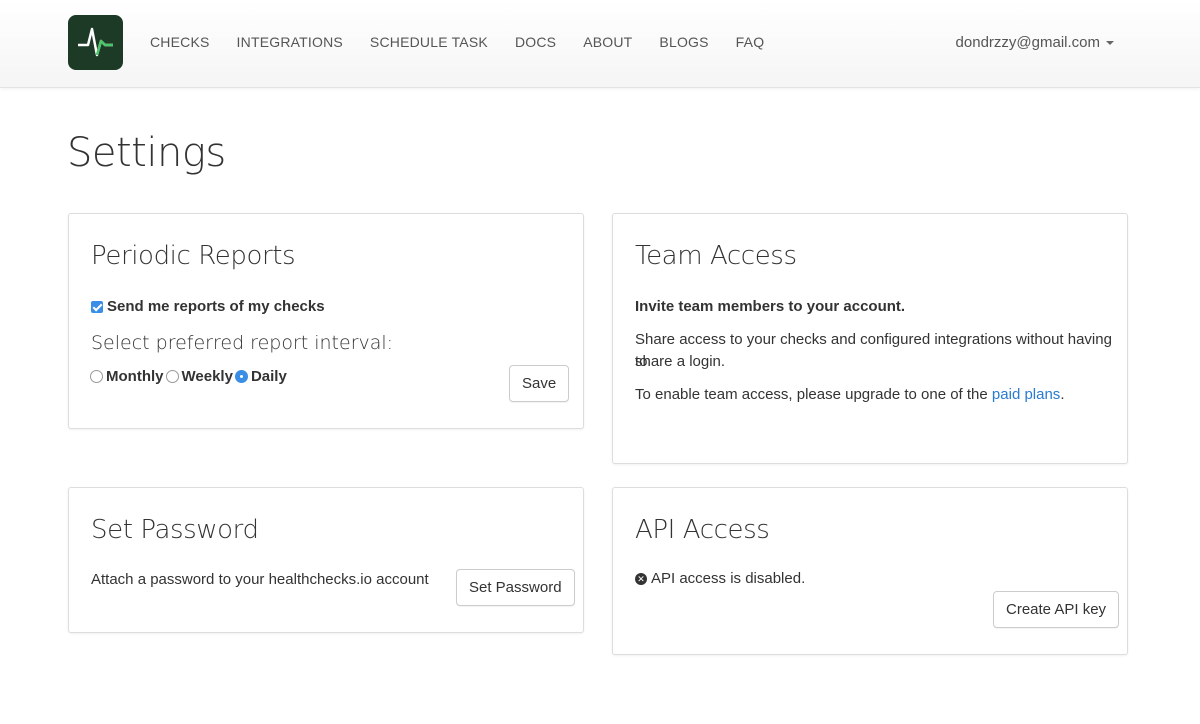 The height and width of the screenshot is (724, 1200). What do you see at coordinates (242, 343) in the screenshot?
I see `interval-label: Select preferred report interval:` at bounding box center [242, 343].